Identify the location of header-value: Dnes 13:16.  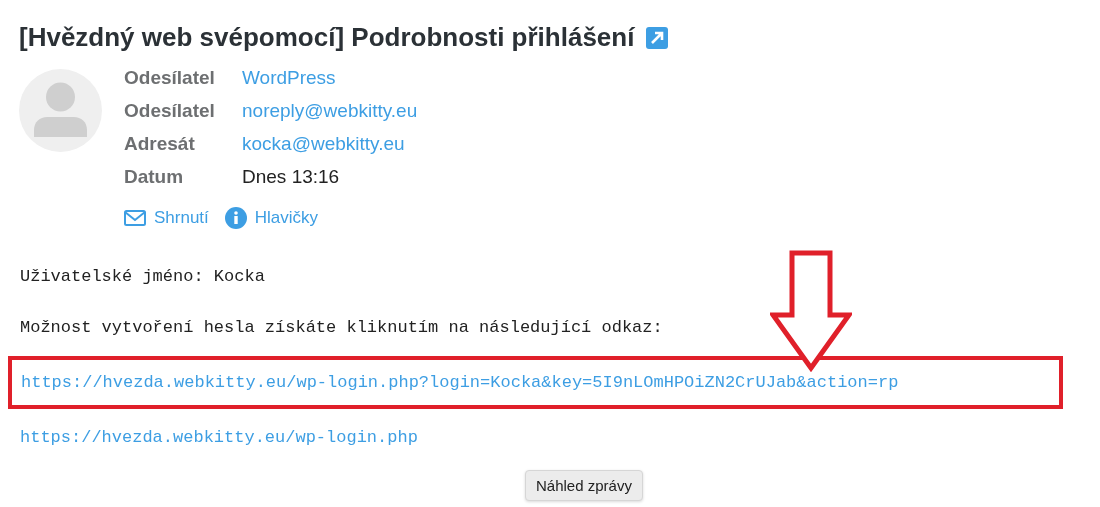
(291, 177).